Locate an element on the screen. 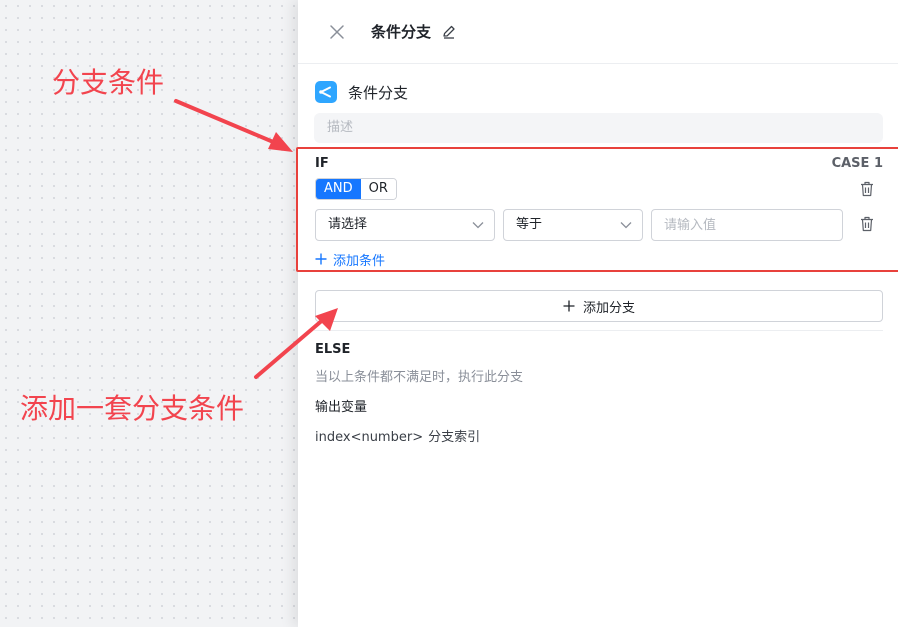 This screenshot has height=627, width=898. variable-select-value: 请选择 is located at coordinates (348, 224).